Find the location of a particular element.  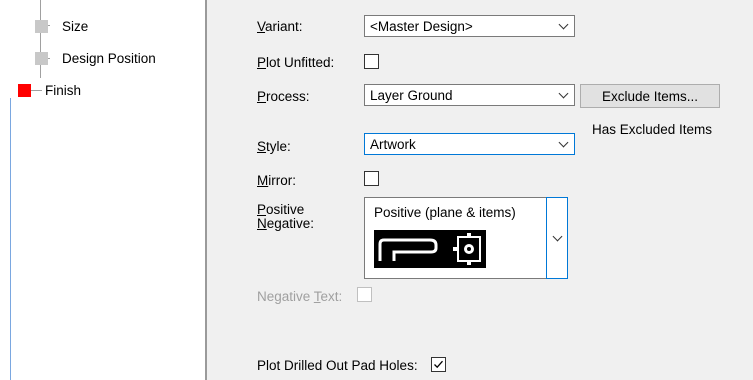

mirror-checkbox is located at coordinates (371, 178).